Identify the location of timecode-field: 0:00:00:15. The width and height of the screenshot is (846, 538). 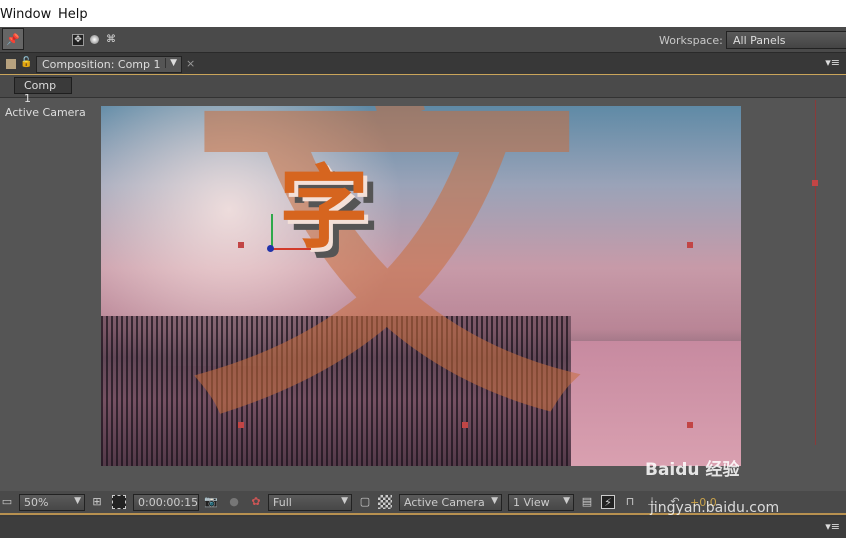
(166, 502).